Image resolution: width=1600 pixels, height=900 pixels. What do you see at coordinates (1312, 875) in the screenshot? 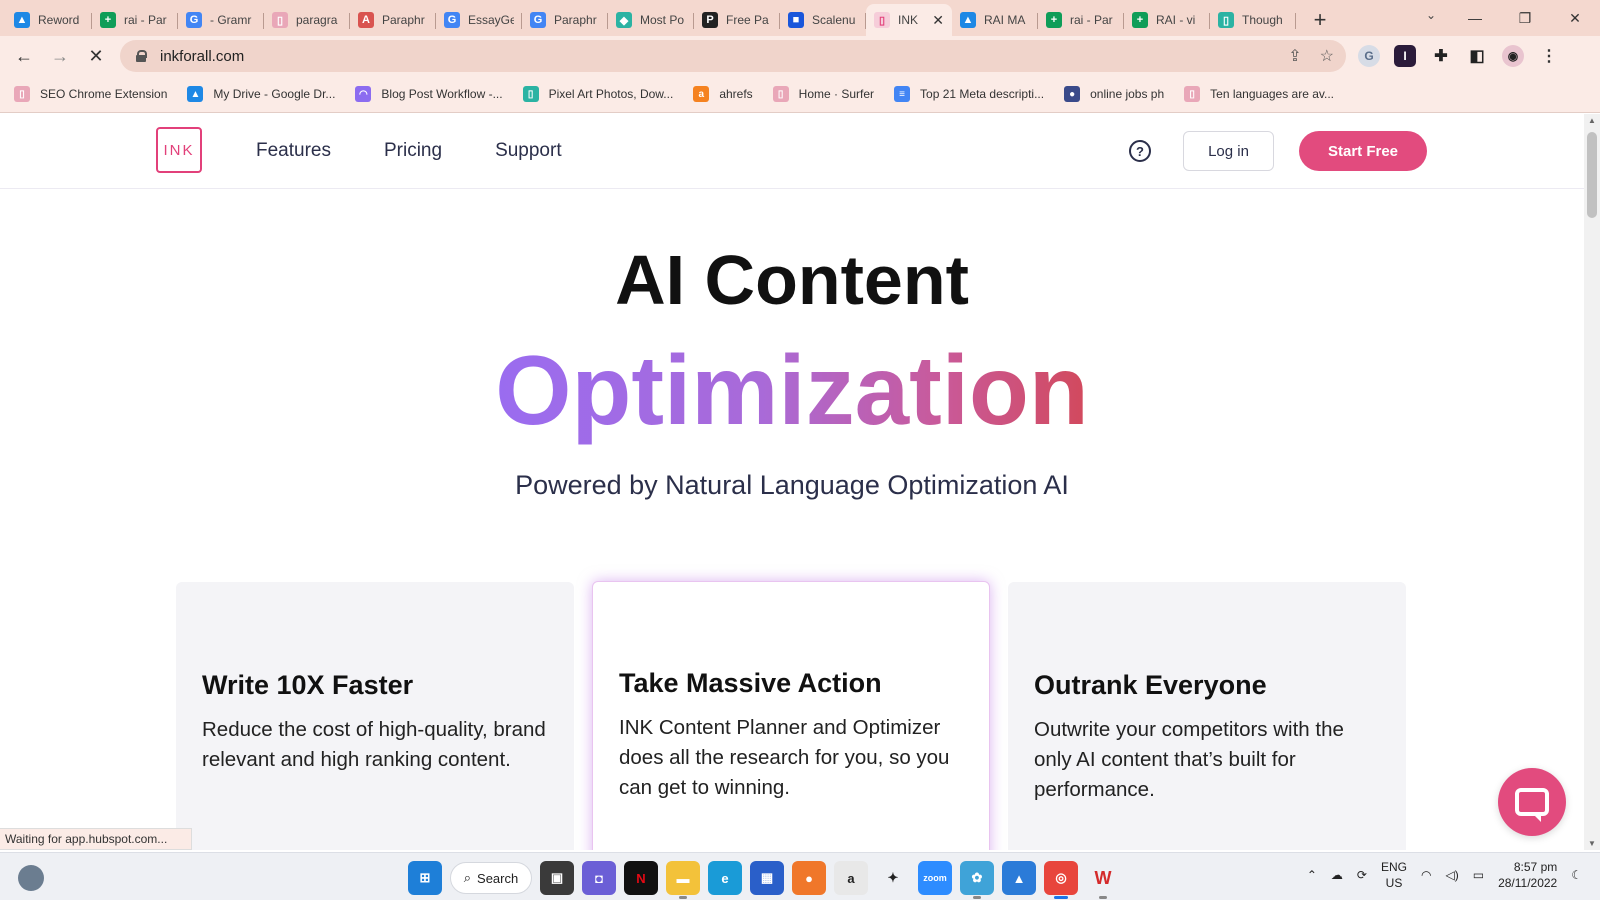
I see `chevron-up-icon: ⌃` at bounding box center [1312, 875].